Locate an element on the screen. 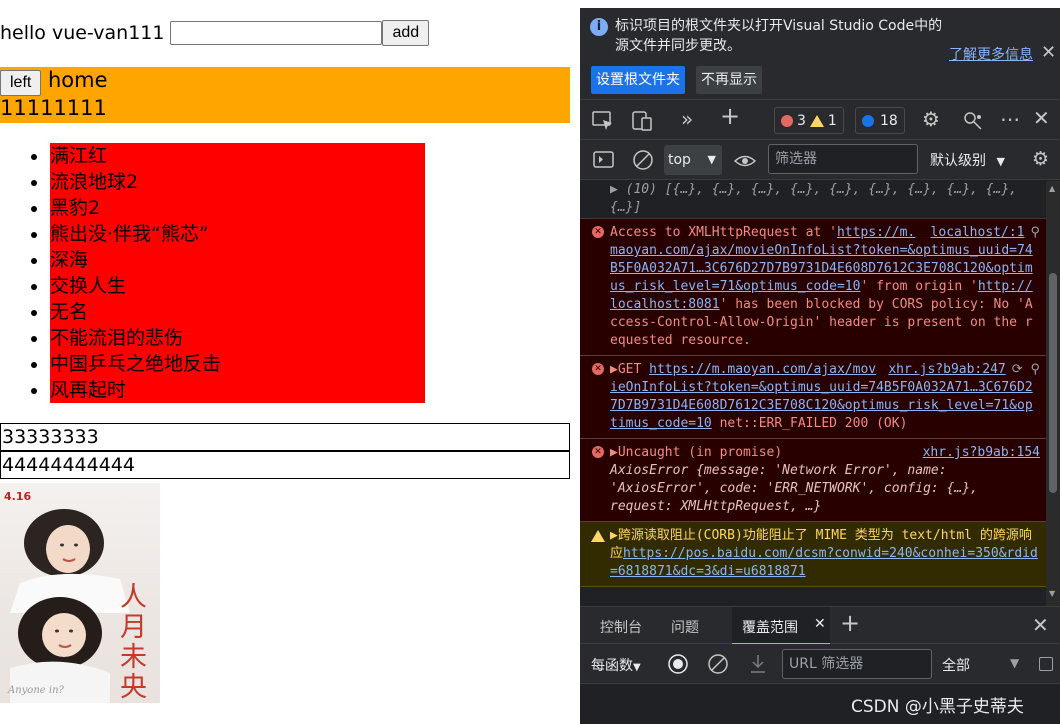  navbar-title: home is located at coordinates (78, 80).